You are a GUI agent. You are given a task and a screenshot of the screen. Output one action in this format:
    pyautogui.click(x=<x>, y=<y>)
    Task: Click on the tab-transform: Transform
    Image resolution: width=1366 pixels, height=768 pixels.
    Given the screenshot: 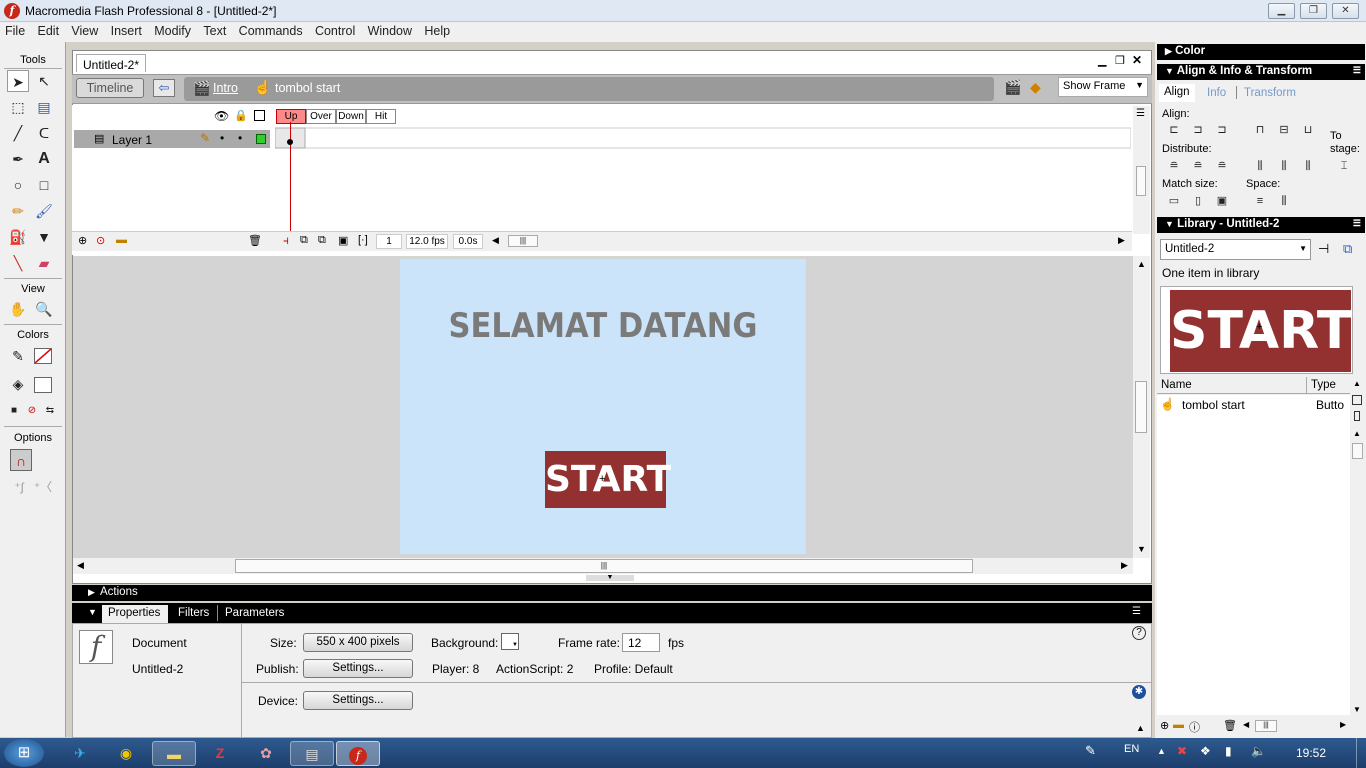 What is the action you would take?
    pyautogui.click(x=1270, y=93)
    